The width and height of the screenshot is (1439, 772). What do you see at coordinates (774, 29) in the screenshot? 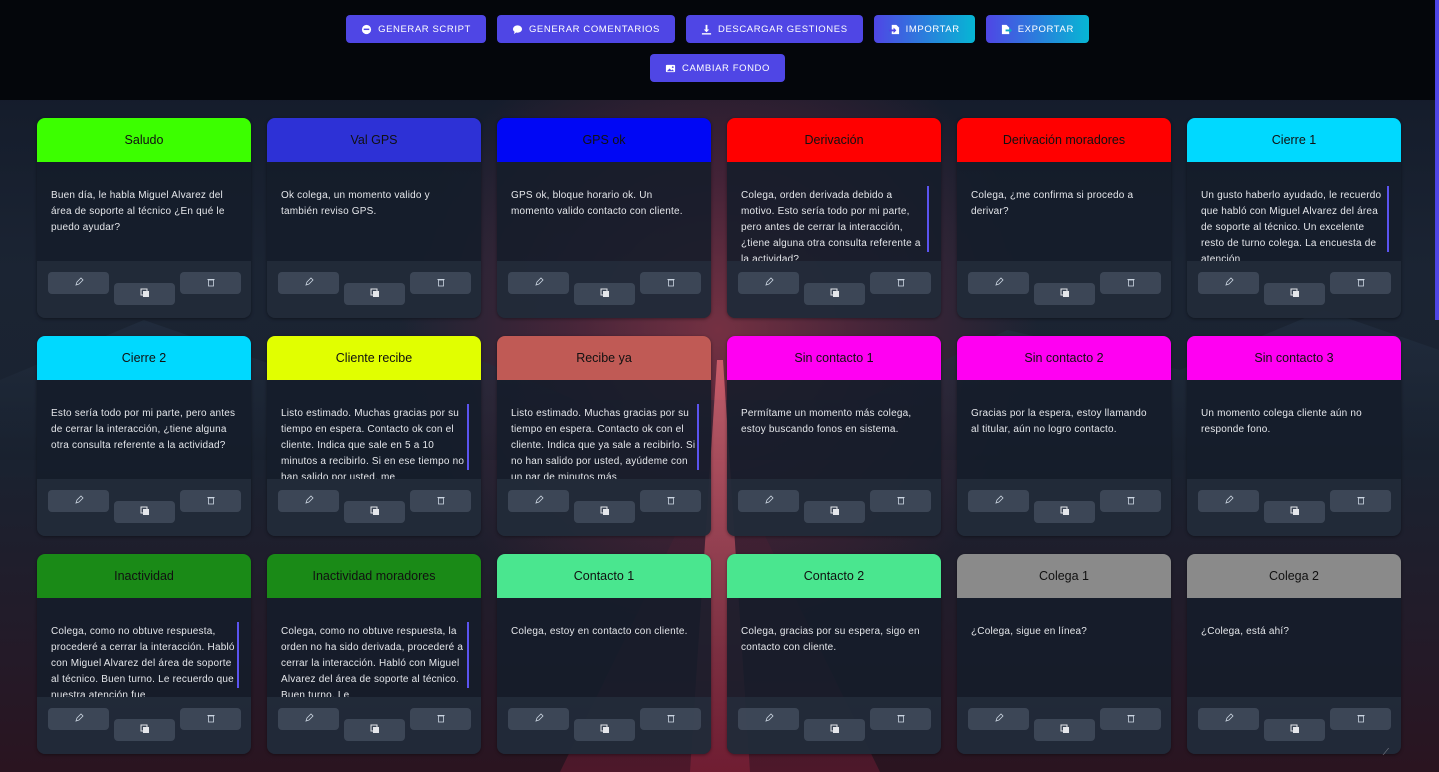
I see `descargar-gestiones-button: Descargar gestiones` at bounding box center [774, 29].